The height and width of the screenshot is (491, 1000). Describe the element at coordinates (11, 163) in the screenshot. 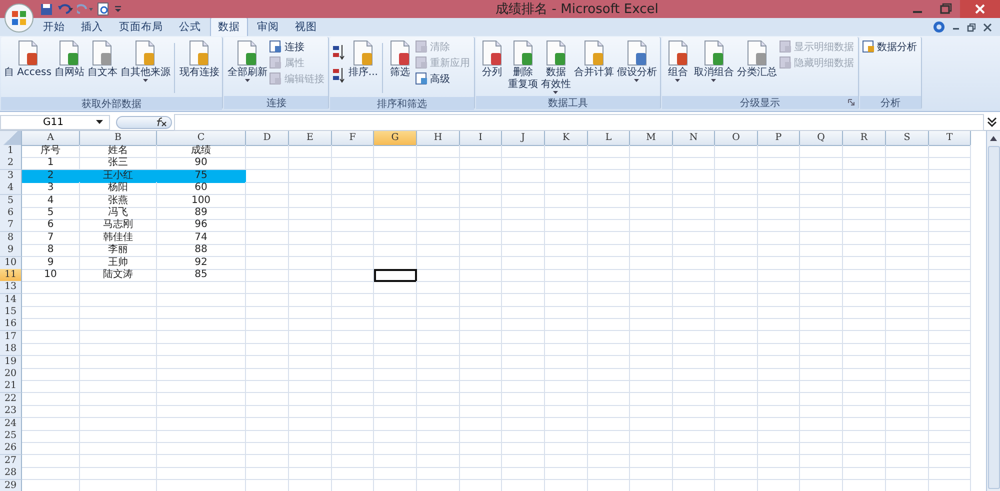

I see `row-header: 2` at that location.